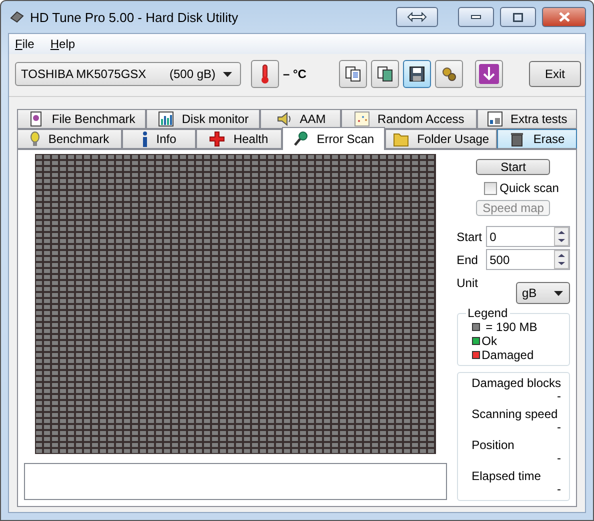 This screenshot has width=594, height=521. What do you see at coordinates (159, 139) in the screenshot?
I see `tab: Info` at bounding box center [159, 139].